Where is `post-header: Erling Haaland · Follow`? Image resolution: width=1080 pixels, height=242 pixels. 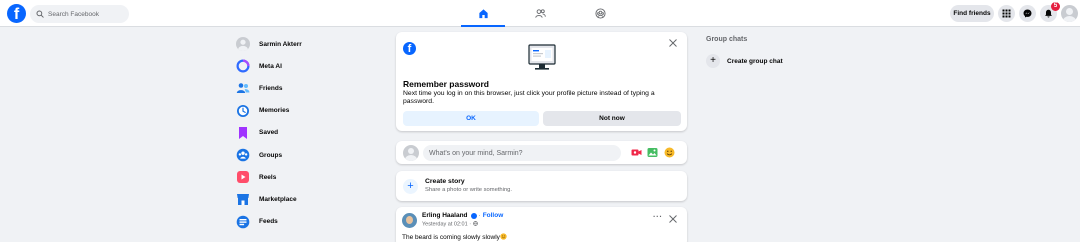
post-header: Erling Haaland · Follow is located at coordinates (463, 215).